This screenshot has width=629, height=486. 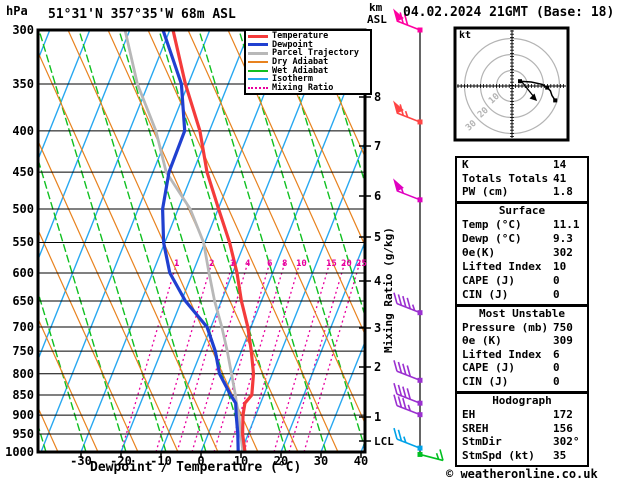 I want to click on km-tick-label: 4, so click(x=378, y=281).